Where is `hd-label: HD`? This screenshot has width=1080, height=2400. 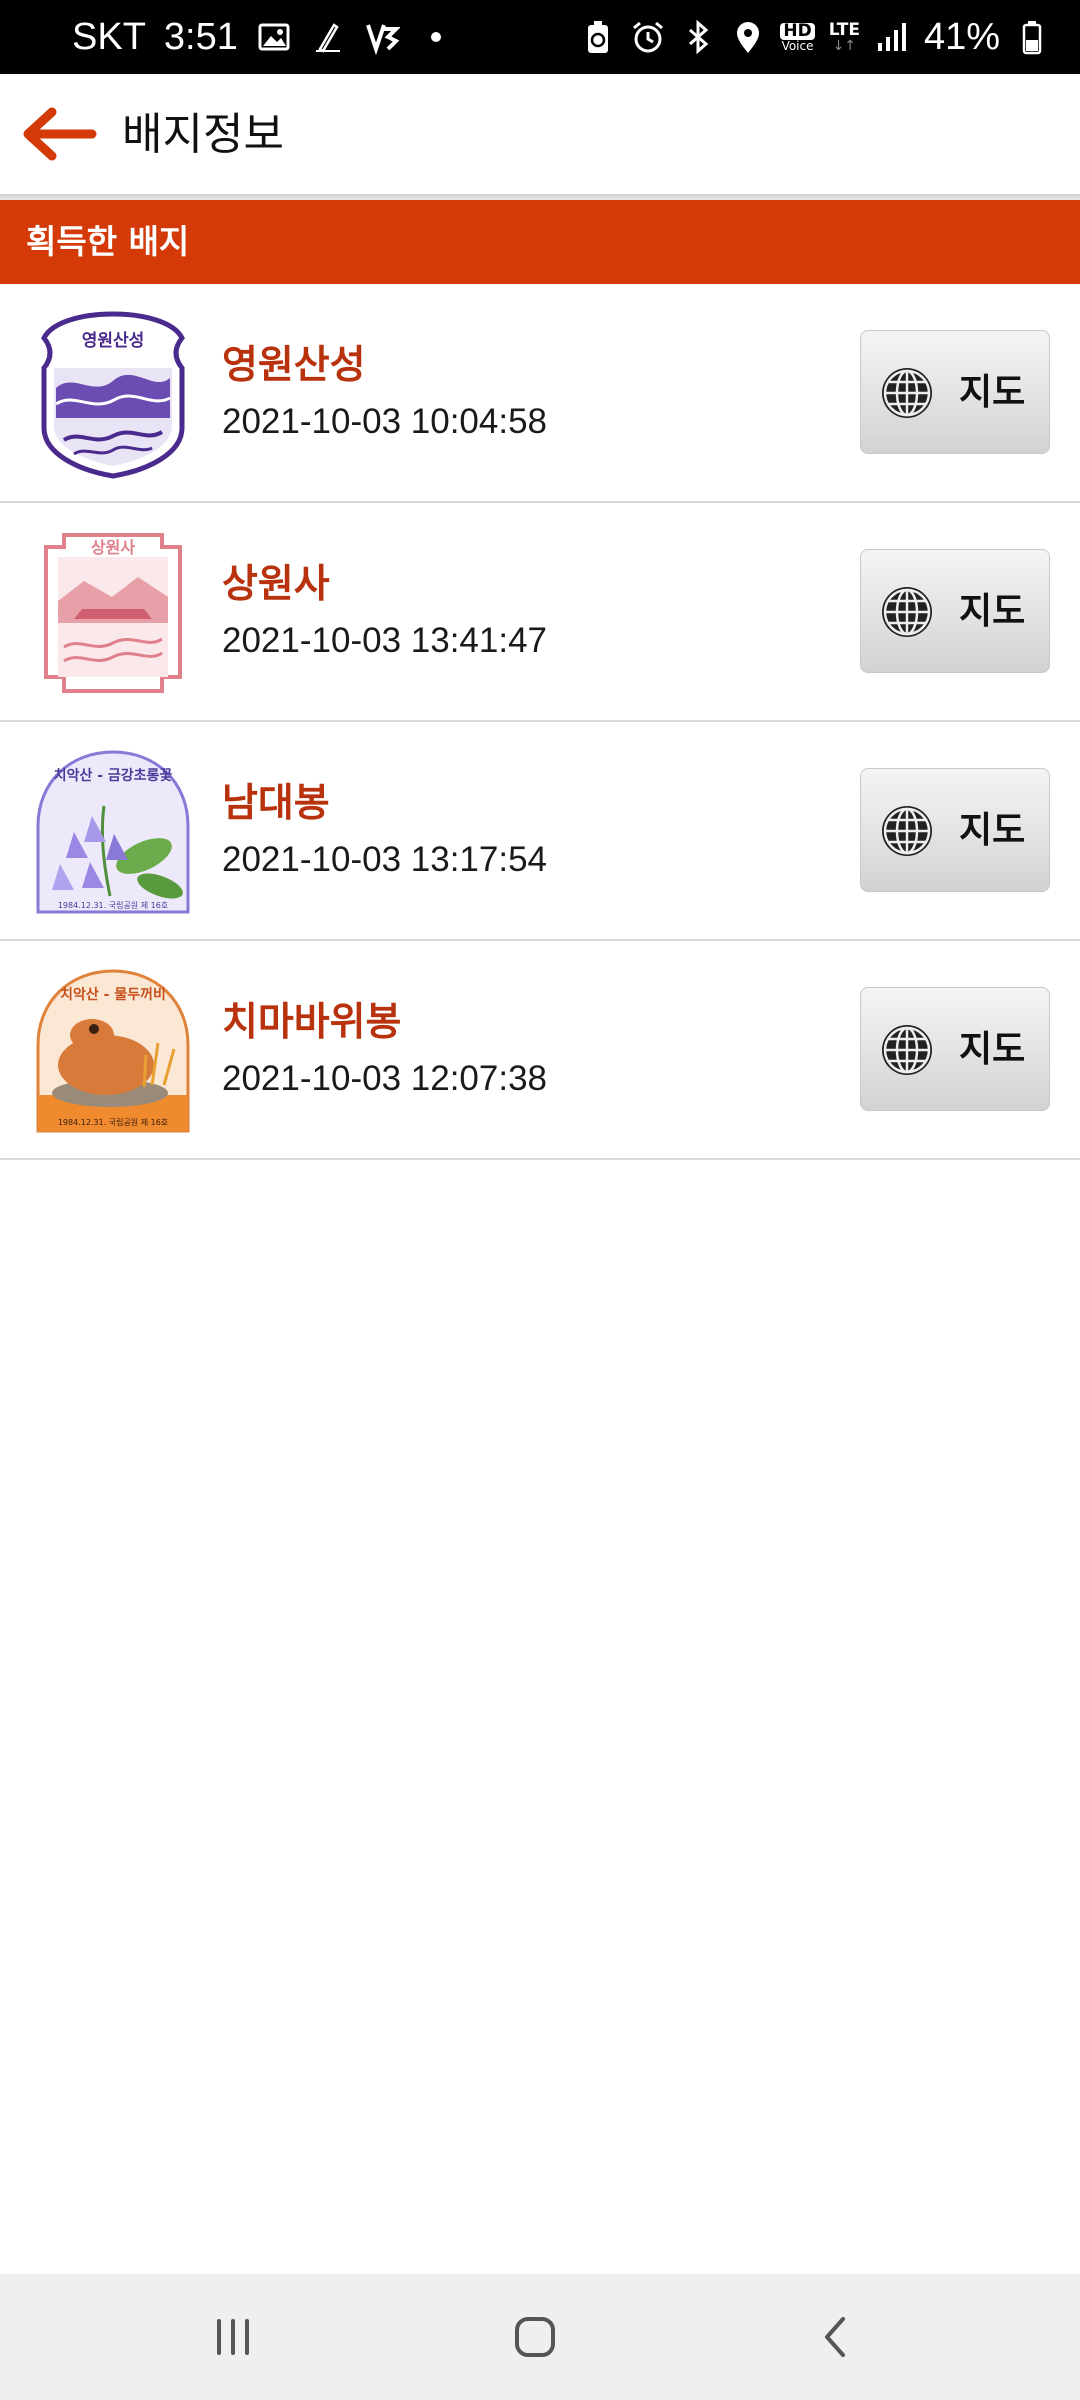 hd-label: HD is located at coordinates (797, 31).